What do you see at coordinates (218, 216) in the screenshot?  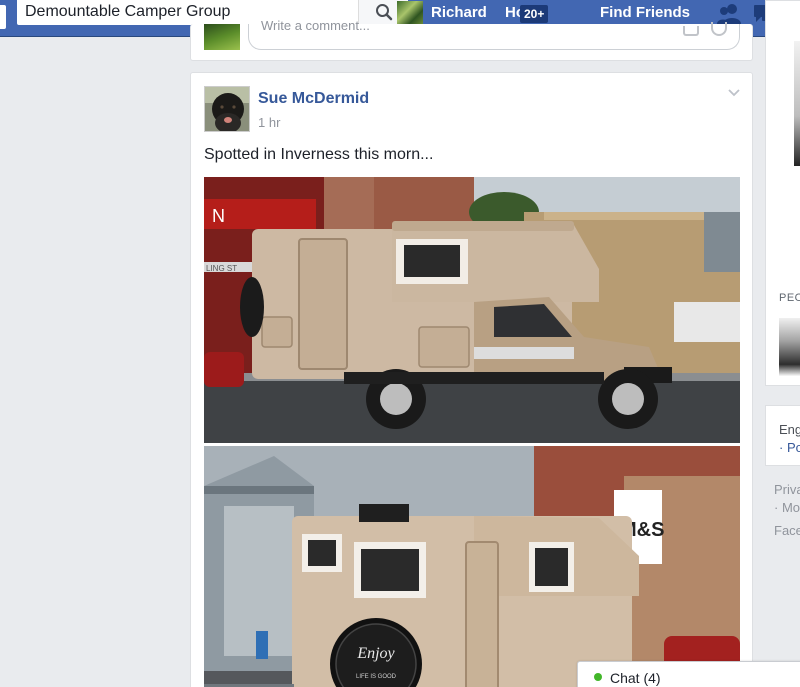 I see `shop-sign-text: N` at bounding box center [218, 216].